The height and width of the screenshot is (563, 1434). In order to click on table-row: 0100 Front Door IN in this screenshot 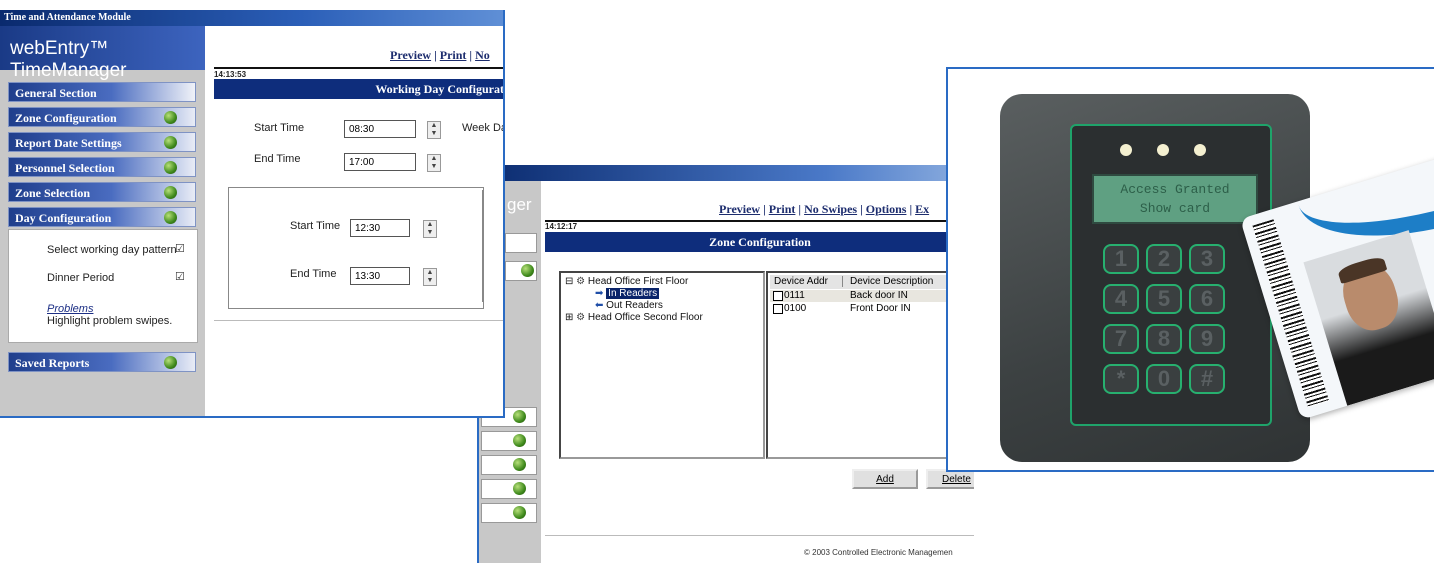, I will do `click(872, 309)`.